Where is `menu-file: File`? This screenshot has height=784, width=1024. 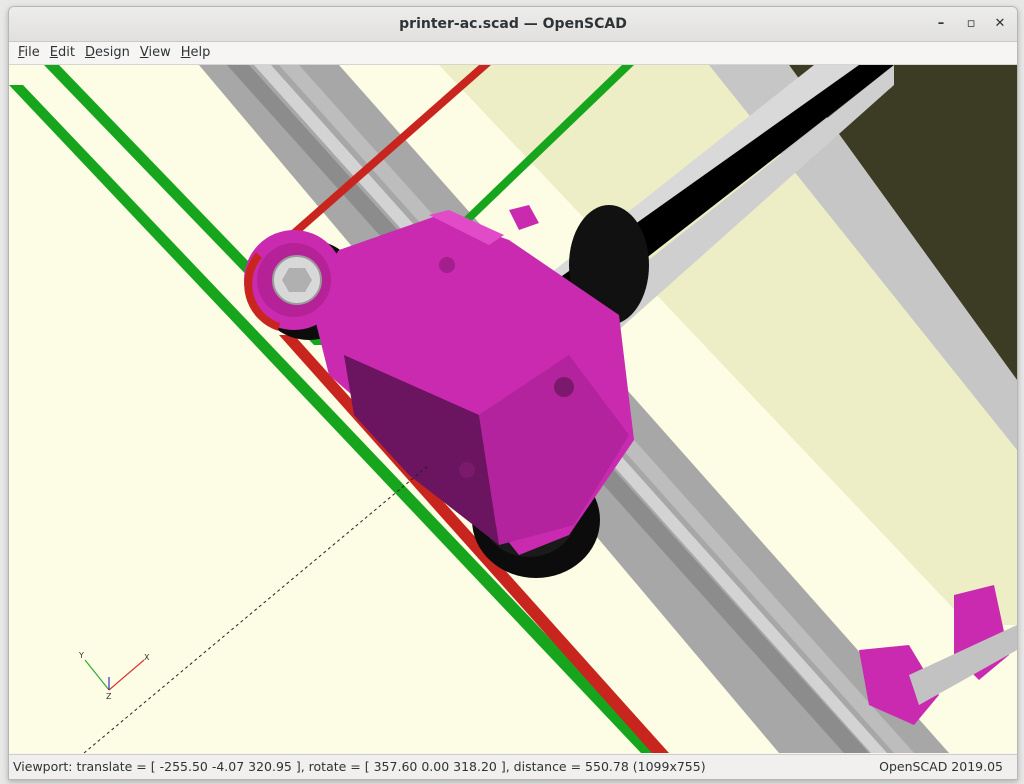
menu-file: File is located at coordinates (29, 53).